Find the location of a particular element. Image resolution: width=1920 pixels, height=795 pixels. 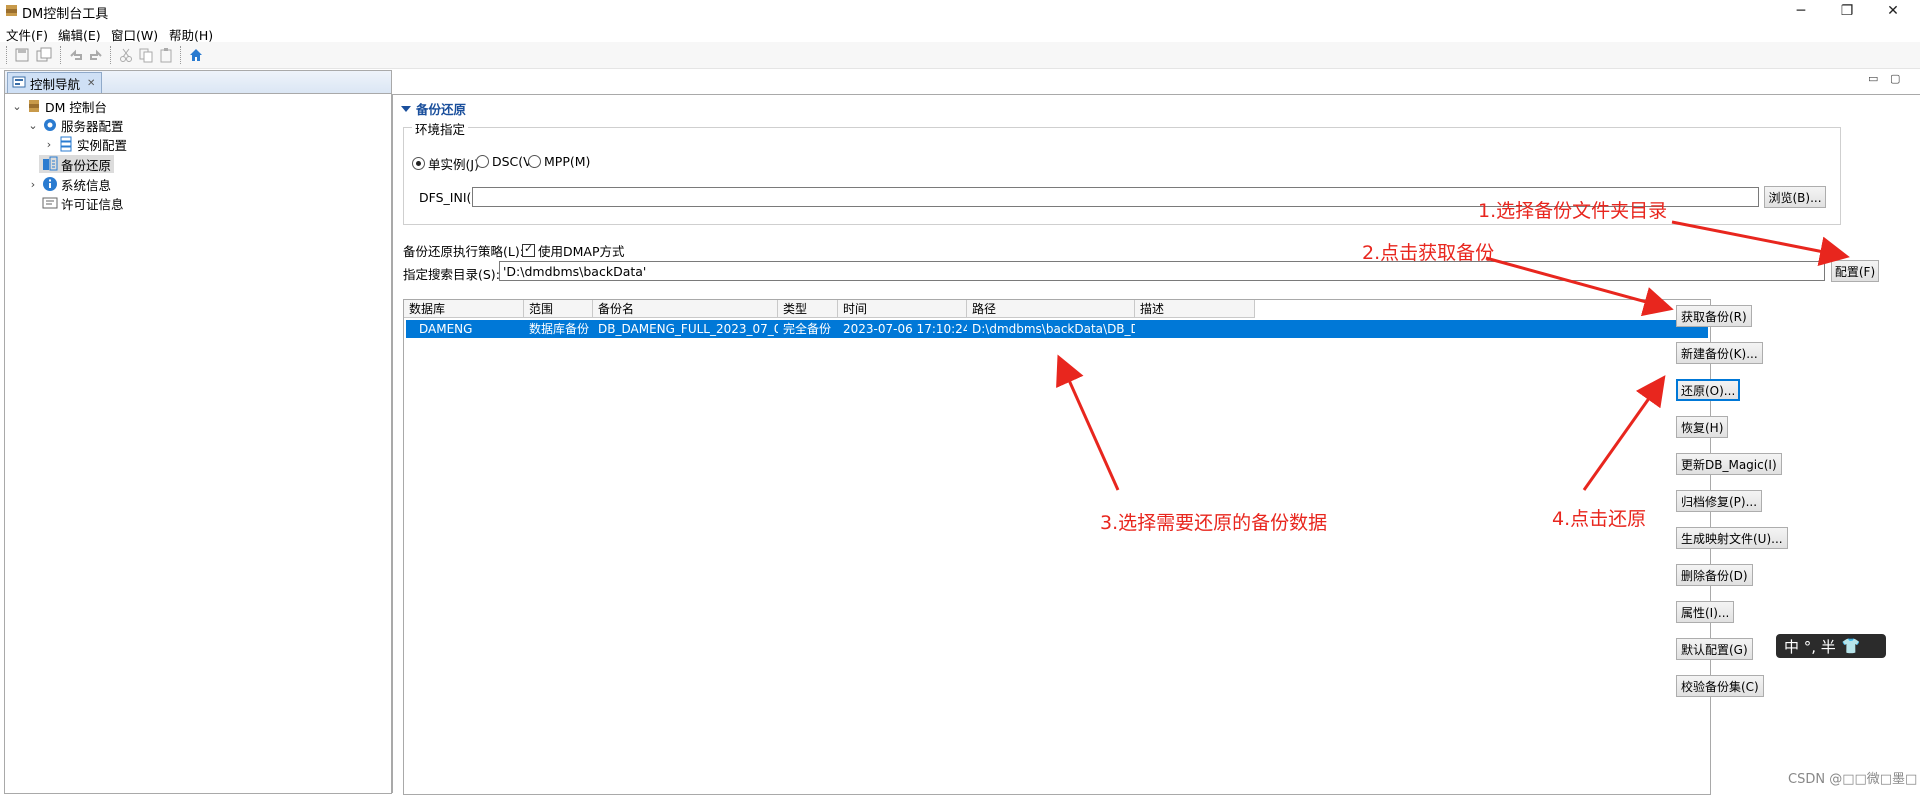

tree-item-system-info: › 系统信息 is located at coordinates (69, 184).